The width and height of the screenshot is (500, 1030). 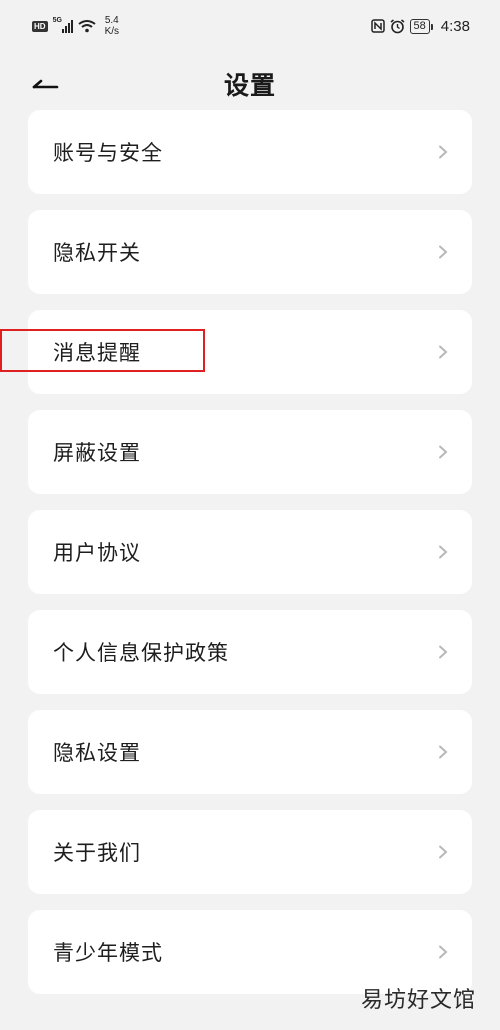 What do you see at coordinates (250, 652) in the screenshot?
I see `settings-item: 个人信息保护政策` at bounding box center [250, 652].